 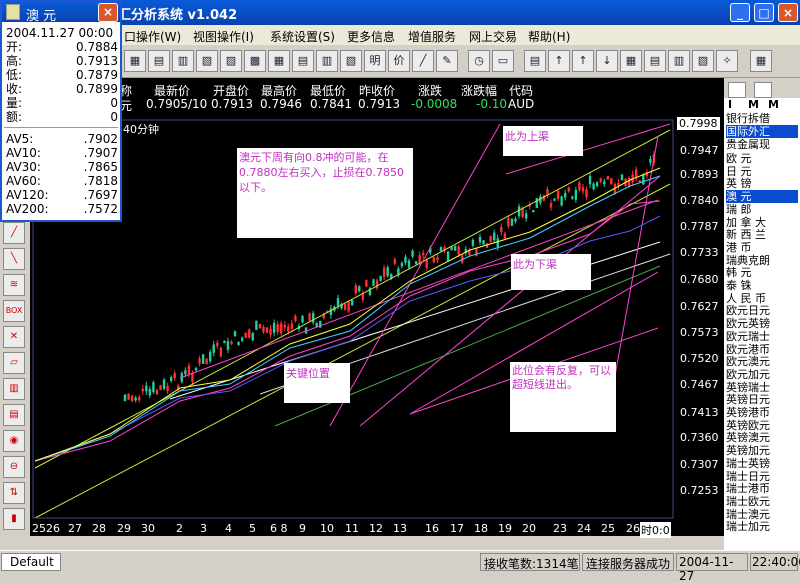 What do you see at coordinates (762, 463) in the screenshot?
I see `instrument-item: 瑞士英镑` at bounding box center [762, 463].